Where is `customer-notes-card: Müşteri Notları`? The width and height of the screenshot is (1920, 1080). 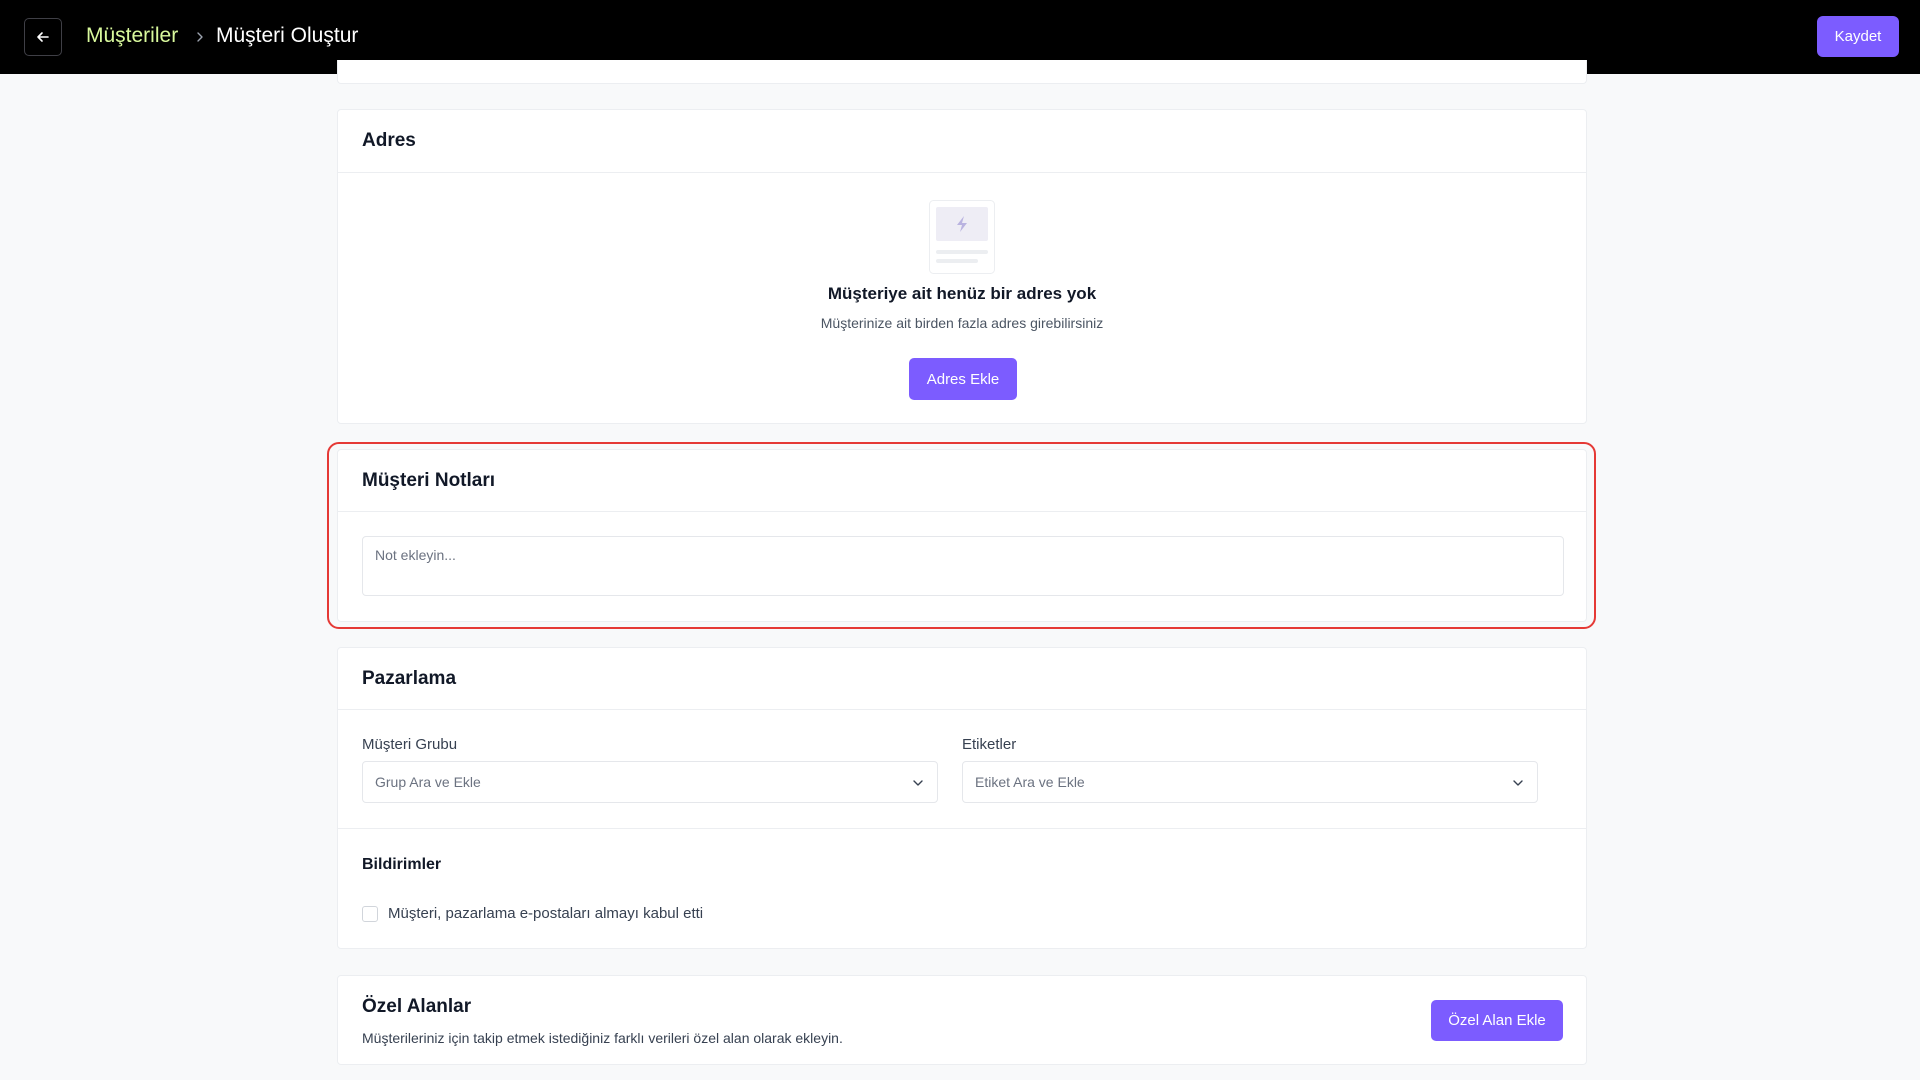
customer-notes-card: Müşteri Notları is located at coordinates (962, 535).